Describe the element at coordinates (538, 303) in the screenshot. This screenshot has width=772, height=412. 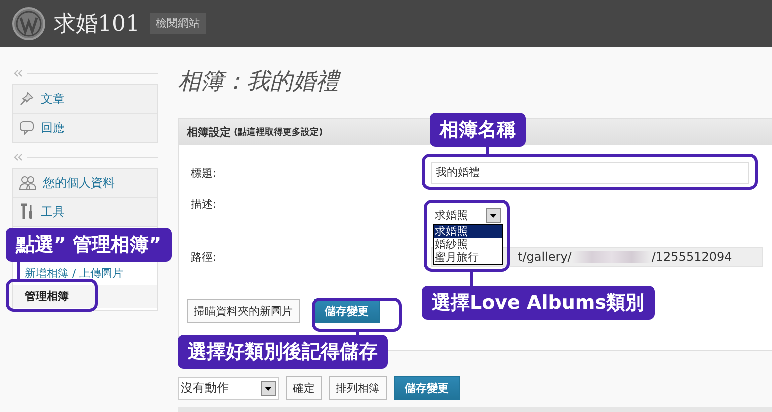
I see `callout-tooltip: 選擇Love Albums類別` at that location.